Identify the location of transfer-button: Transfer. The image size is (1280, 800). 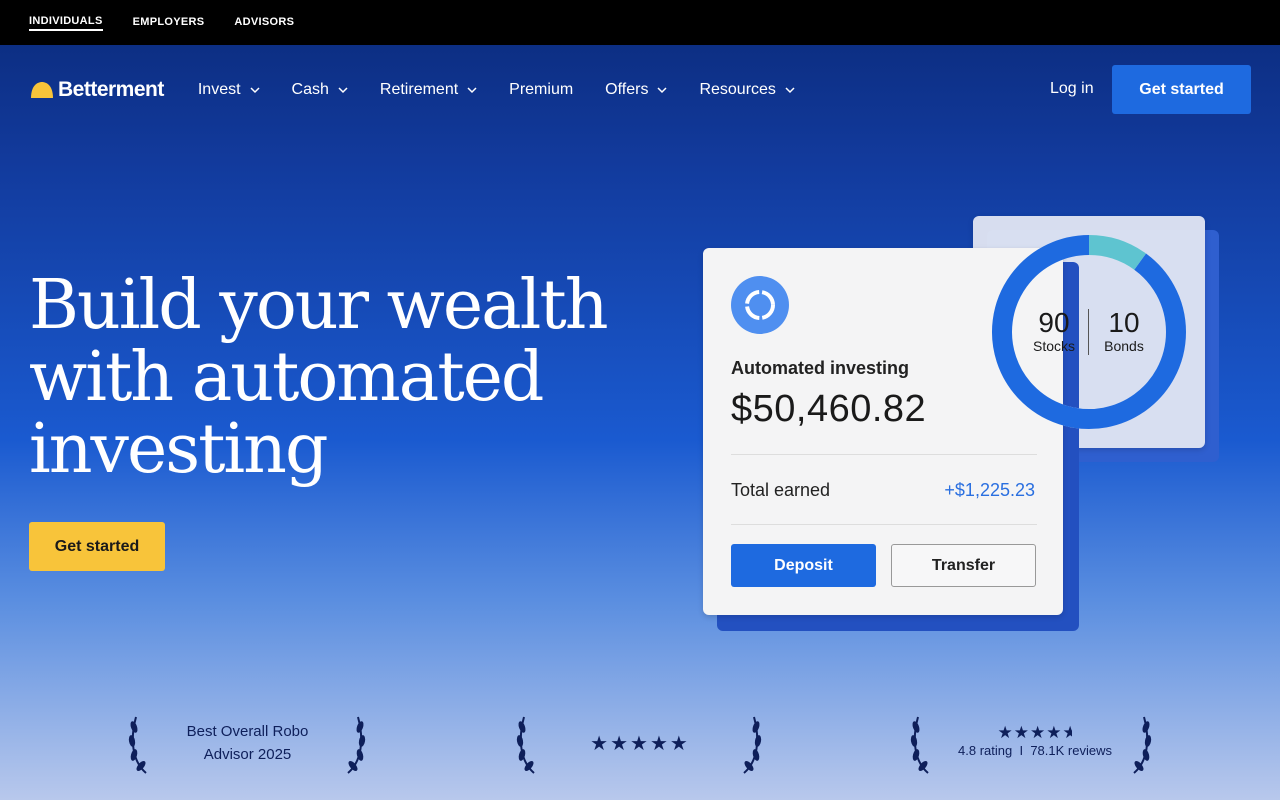
(963, 565).